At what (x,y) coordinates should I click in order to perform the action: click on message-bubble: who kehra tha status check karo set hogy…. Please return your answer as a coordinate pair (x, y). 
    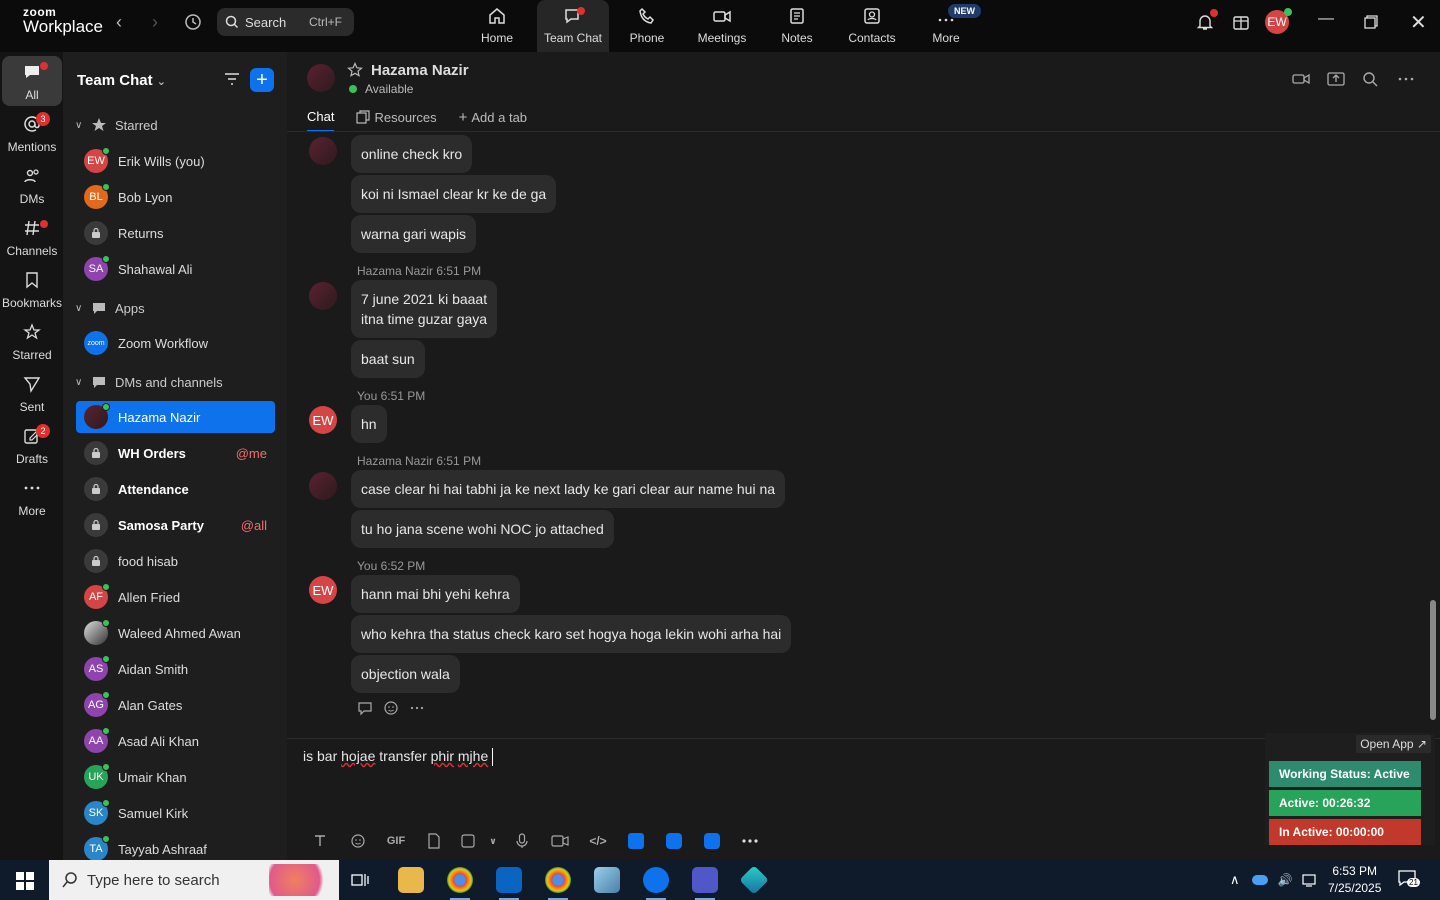
    Looking at the image, I should click on (571, 634).